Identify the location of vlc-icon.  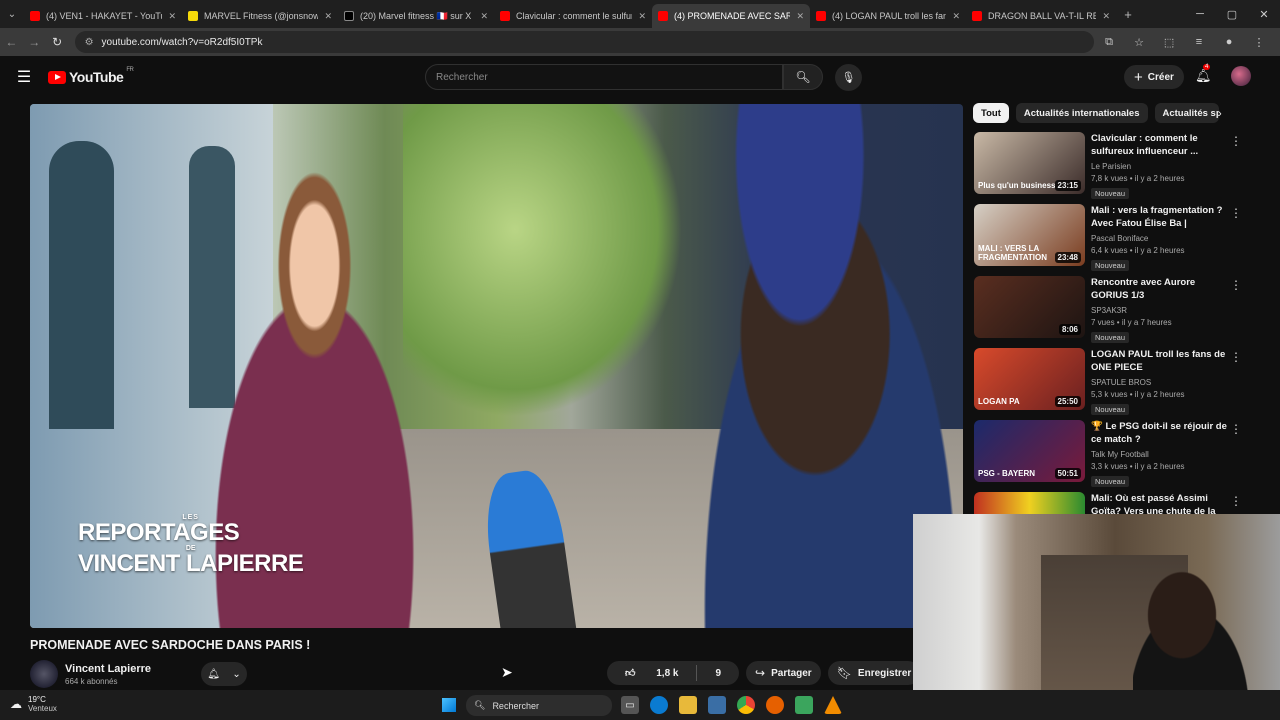
(833, 705).